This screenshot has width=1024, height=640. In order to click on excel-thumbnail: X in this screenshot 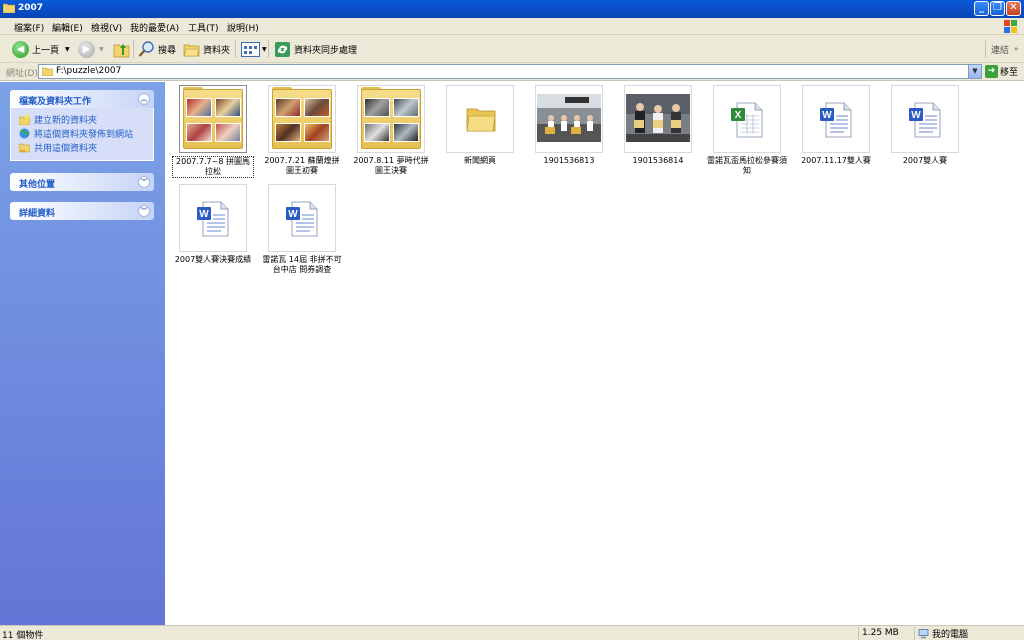, I will do `click(747, 119)`.